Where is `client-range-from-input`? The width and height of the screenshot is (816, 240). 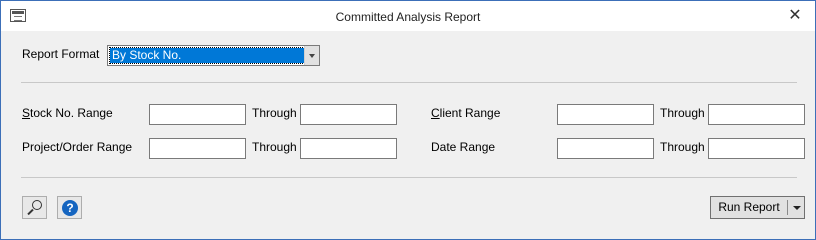 client-range-from-input is located at coordinates (605, 114).